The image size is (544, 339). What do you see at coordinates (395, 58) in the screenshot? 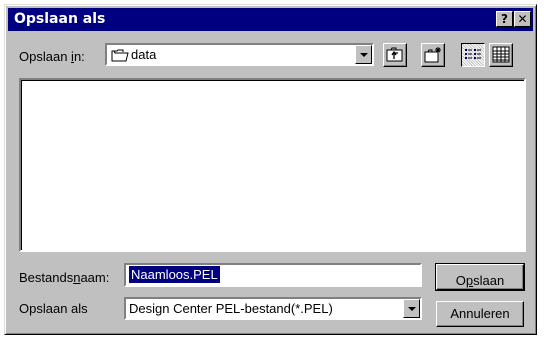
I see `up-folder-icon` at bounding box center [395, 58].